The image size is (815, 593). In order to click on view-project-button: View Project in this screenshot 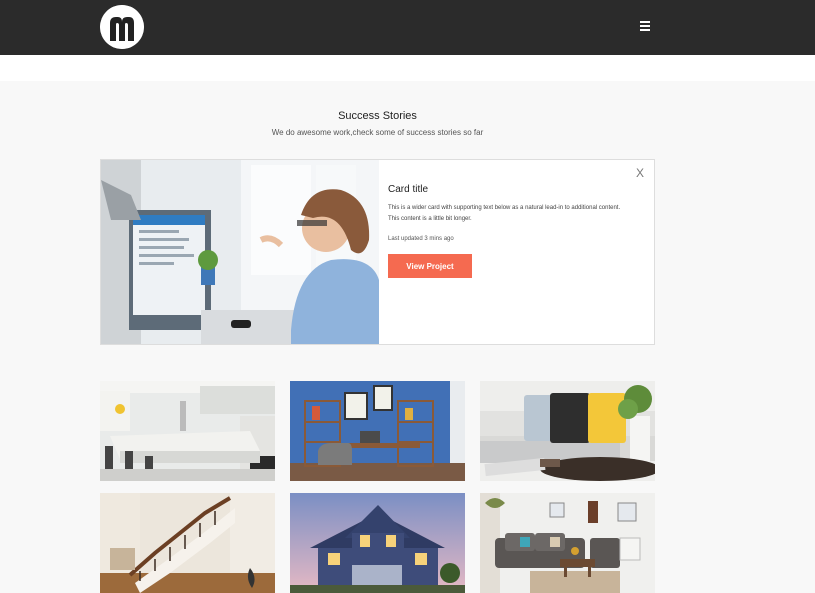, I will do `click(430, 266)`.